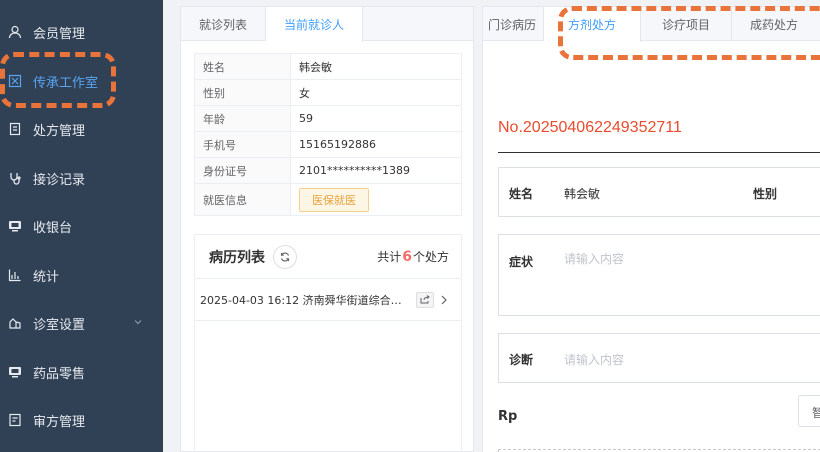 Image resolution: width=820 pixels, height=452 pixels. Describe the element at coordinates (376, 144) in the screenshot. I see `info-value: 15165192886` at that location.